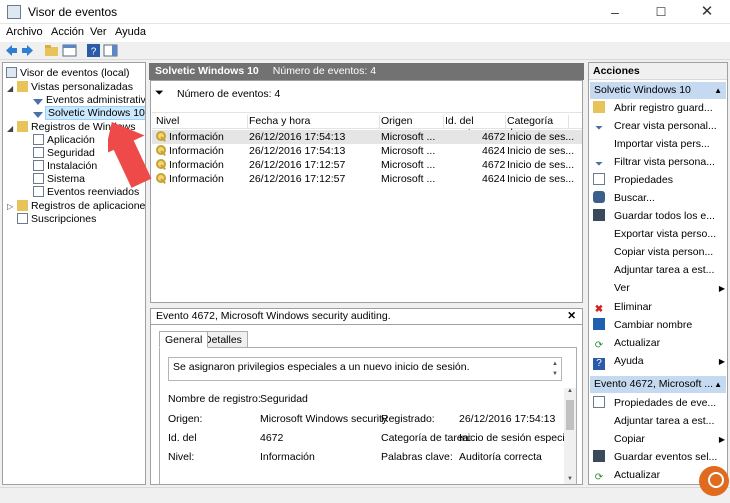 The image size is (730, 503). What do you see at coordinates (570, 415) in the screenshot?
I see `scroll-thumb` at bounding box center [570, 415].